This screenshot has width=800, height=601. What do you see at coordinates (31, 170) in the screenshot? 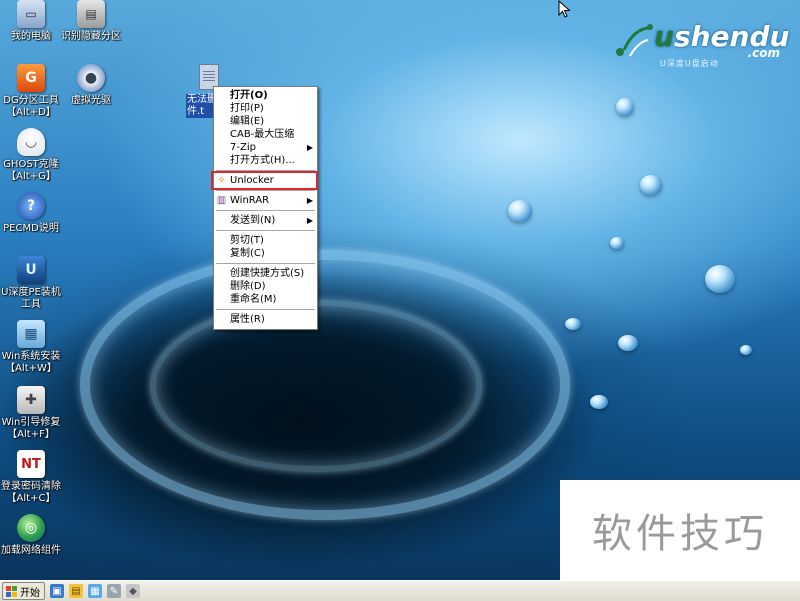
I see `desktop-icon-label: GHOST克隆 【Alt+G】` at bounding box center [31, 170].